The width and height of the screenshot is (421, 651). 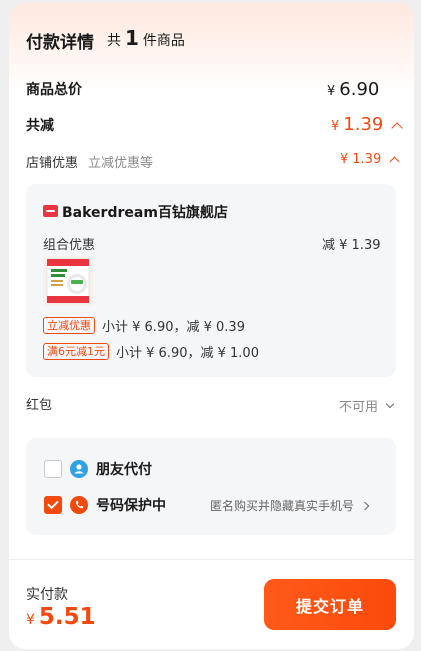 I want to click on item-count: 共 1 件商品, so click(x=146, y=39).